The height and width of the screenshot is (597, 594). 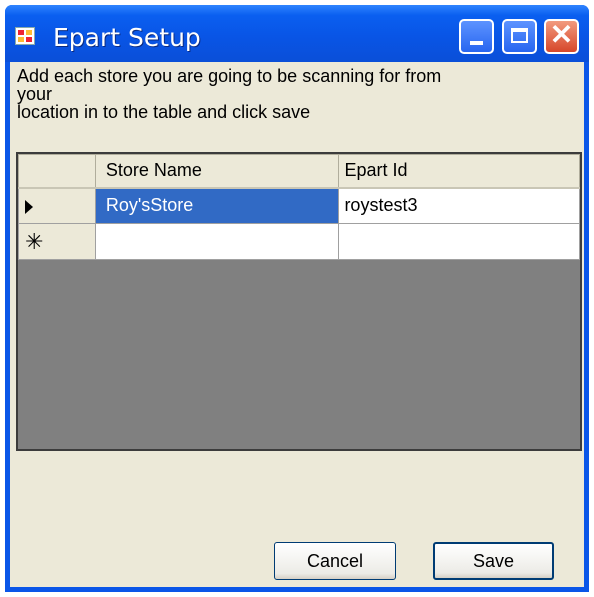 What do you see at coordinates (217, 171) in the screenshot?
I see `column-header-store-name: Store Name` at bounding box center [217, 171].